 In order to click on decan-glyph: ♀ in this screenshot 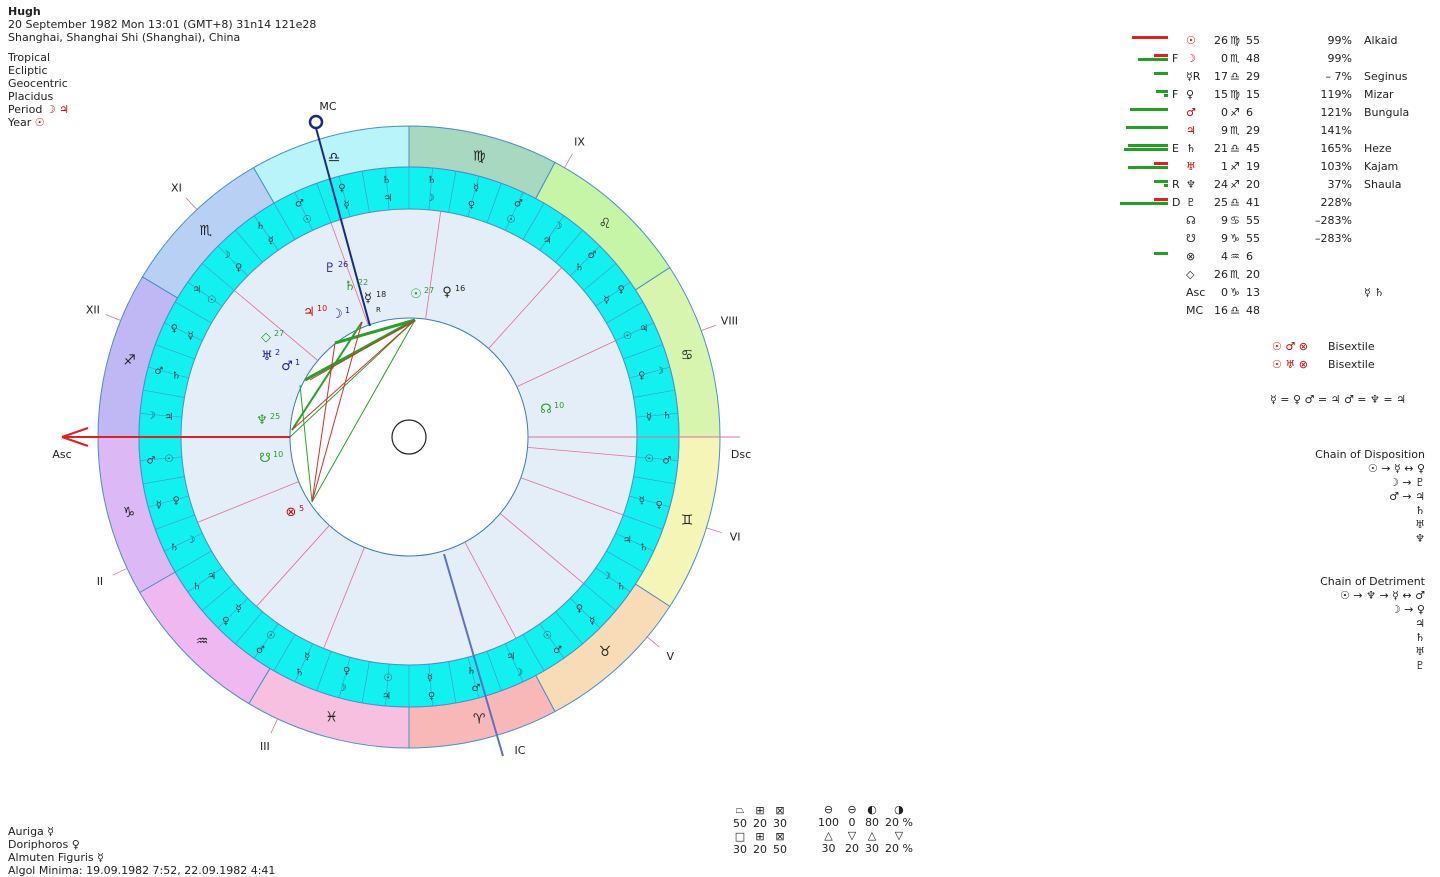, I will do `click(341, 188)`.